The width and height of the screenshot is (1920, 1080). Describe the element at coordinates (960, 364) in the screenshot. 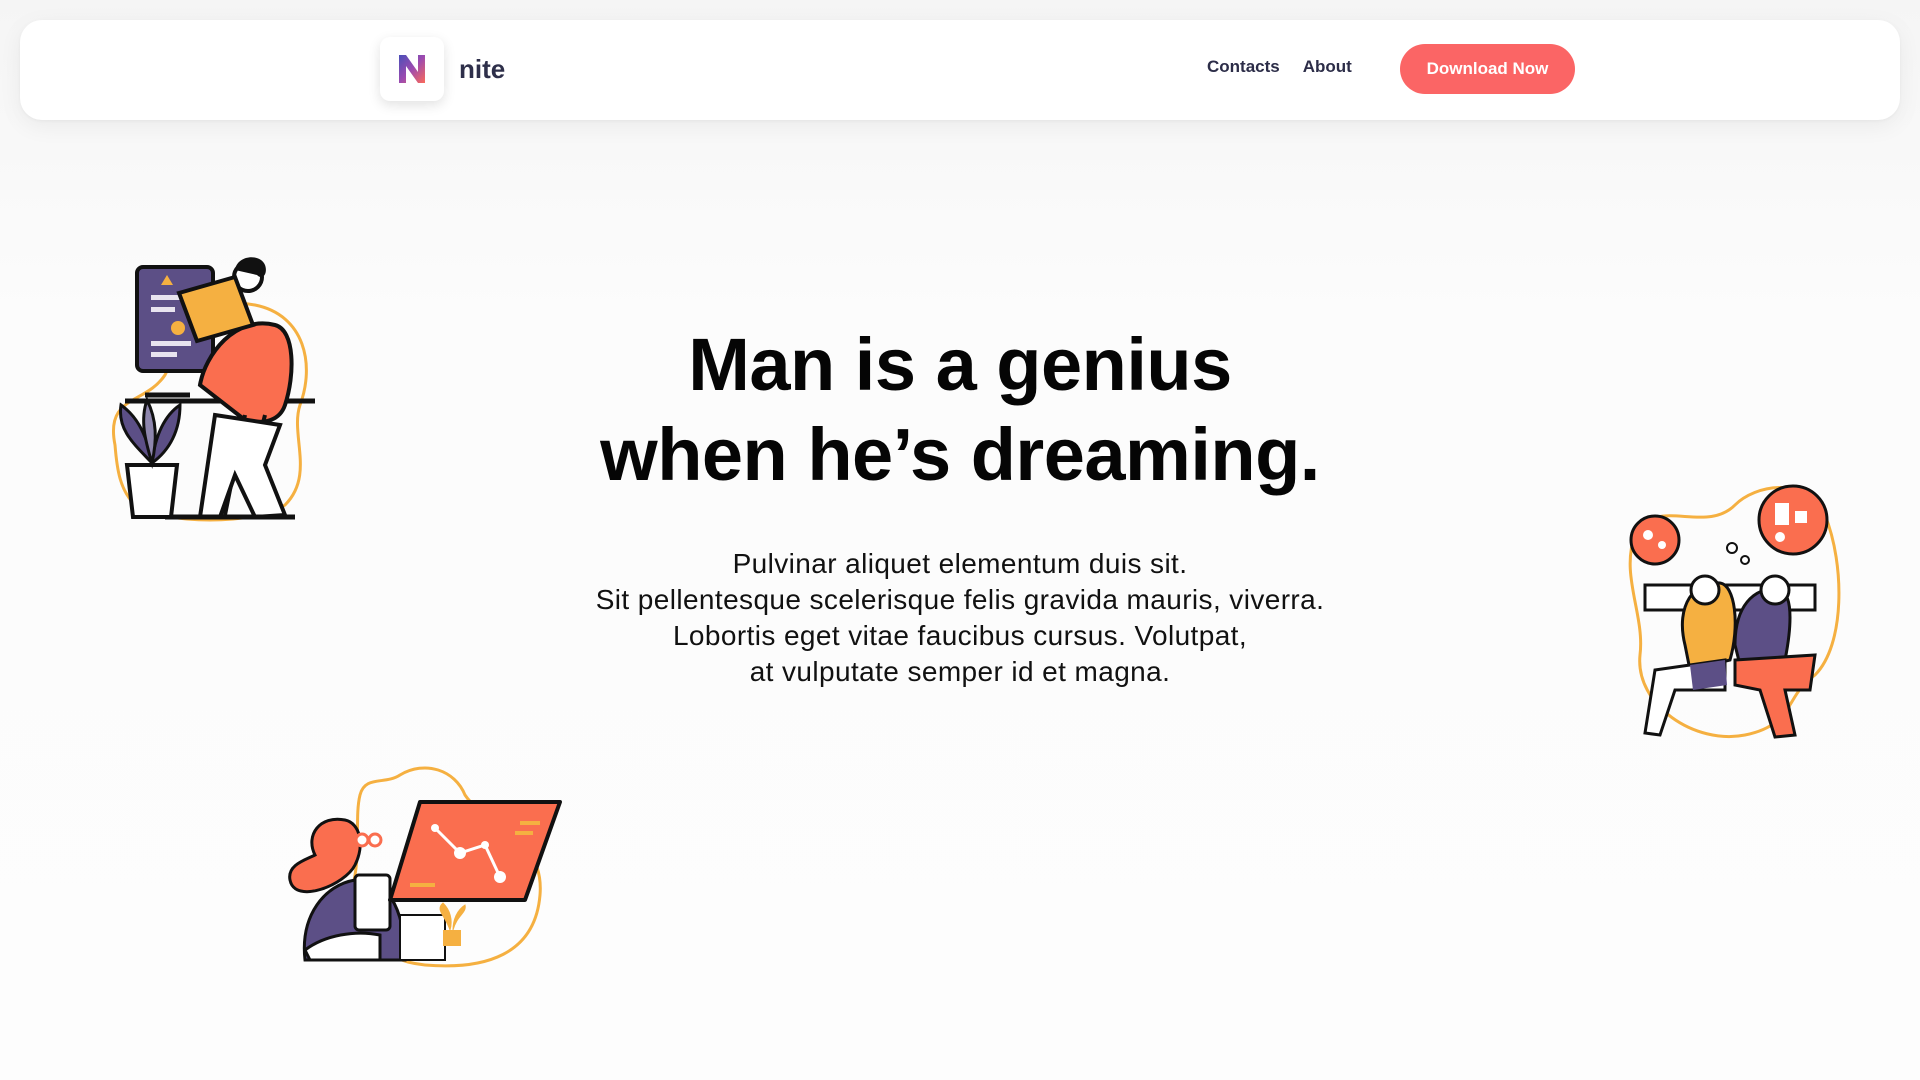

I see `hero-heading-line: Man is a genius` at that location.